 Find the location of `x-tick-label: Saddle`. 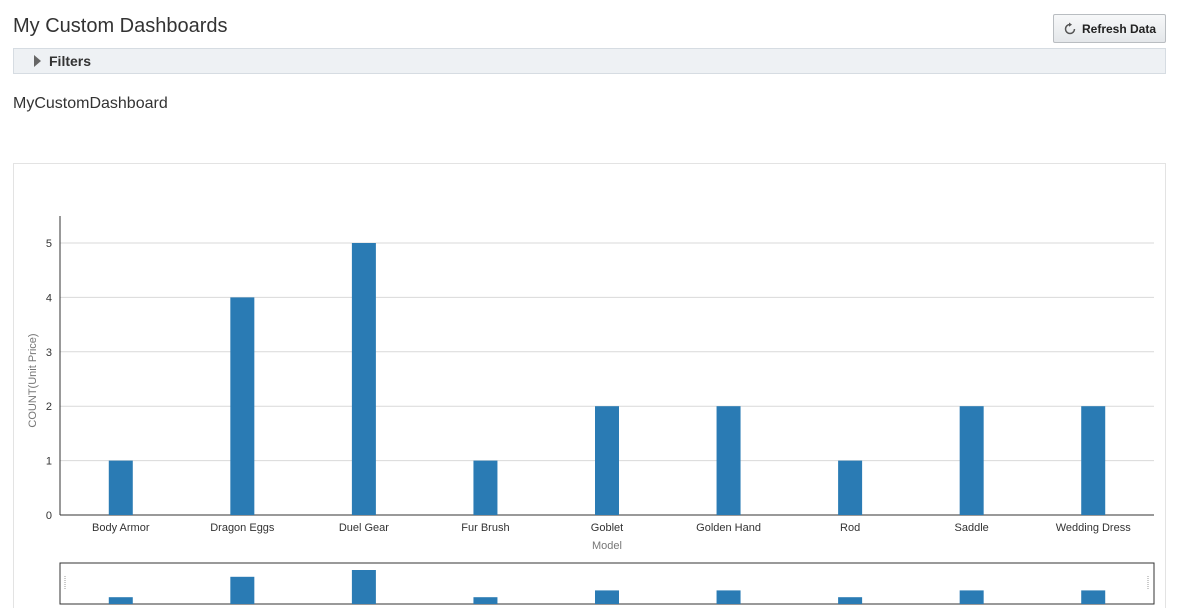

x-tick-label: Saddle is located at coordinates (972, 528).